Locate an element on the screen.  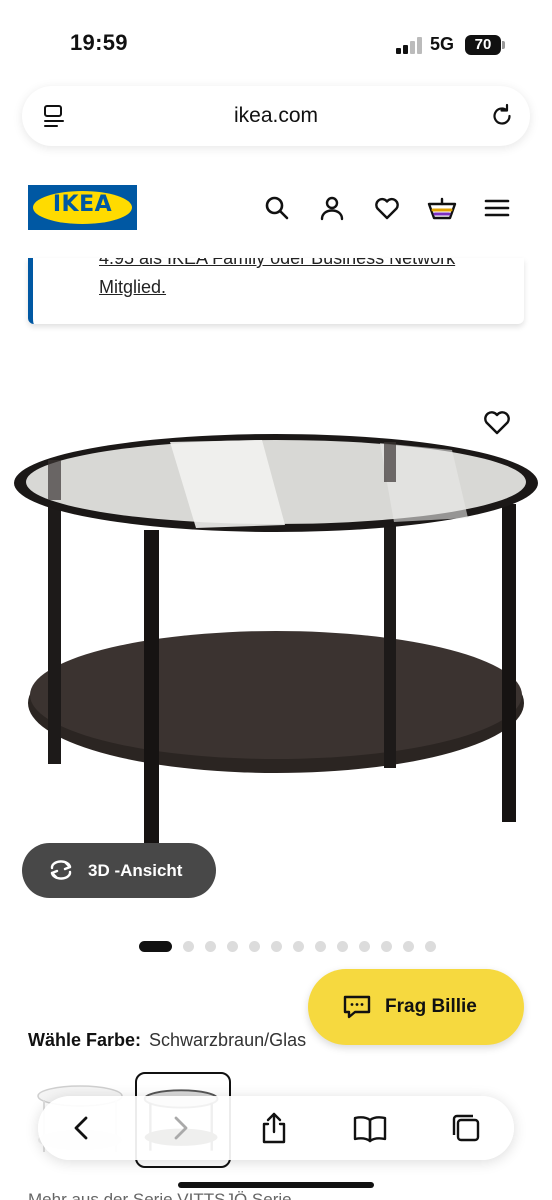
logo-text: IKEA is located at coordinates (82, 204).